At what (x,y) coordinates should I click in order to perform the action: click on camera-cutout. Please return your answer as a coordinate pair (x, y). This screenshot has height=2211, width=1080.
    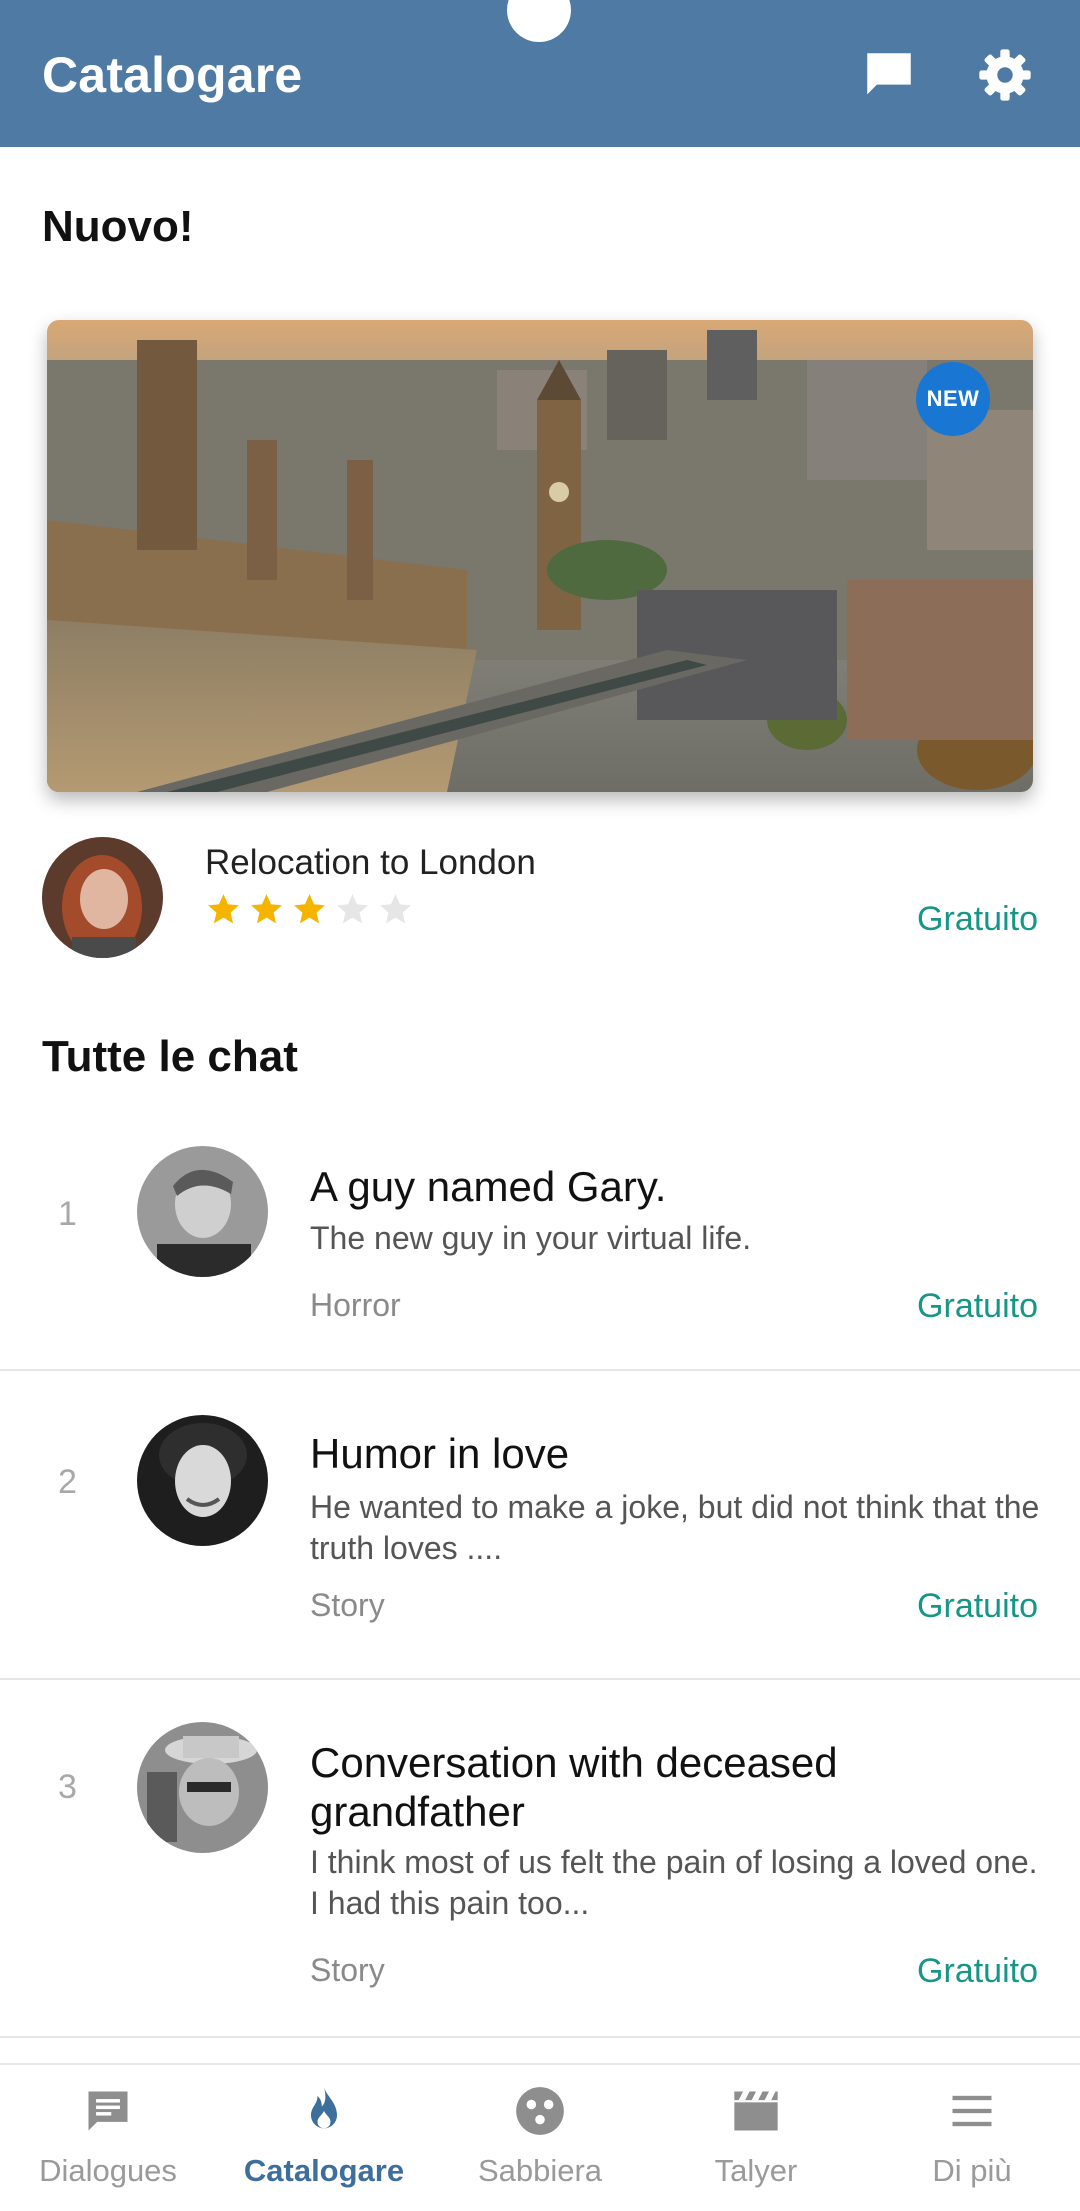
    Looking at the image, I should click on (539, 21).